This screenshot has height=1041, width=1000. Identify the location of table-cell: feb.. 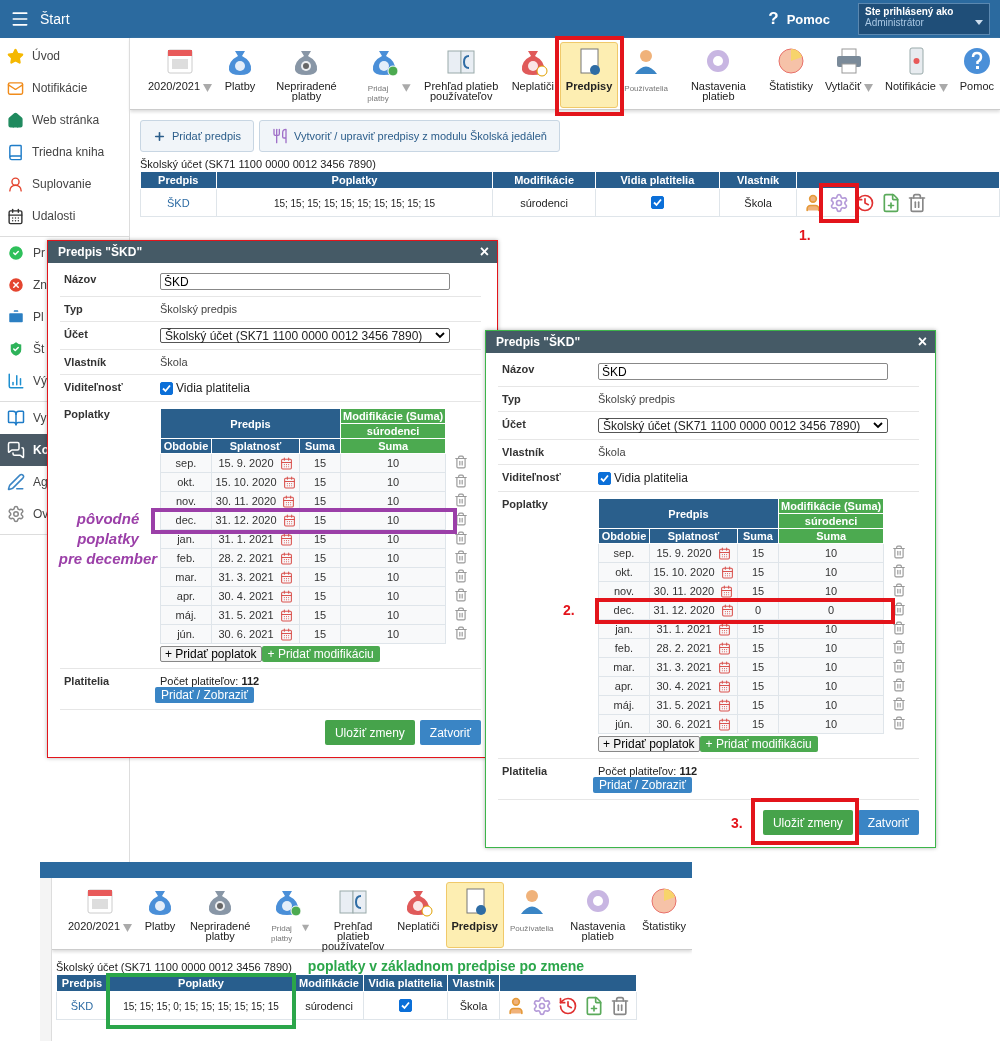
(186, 558).